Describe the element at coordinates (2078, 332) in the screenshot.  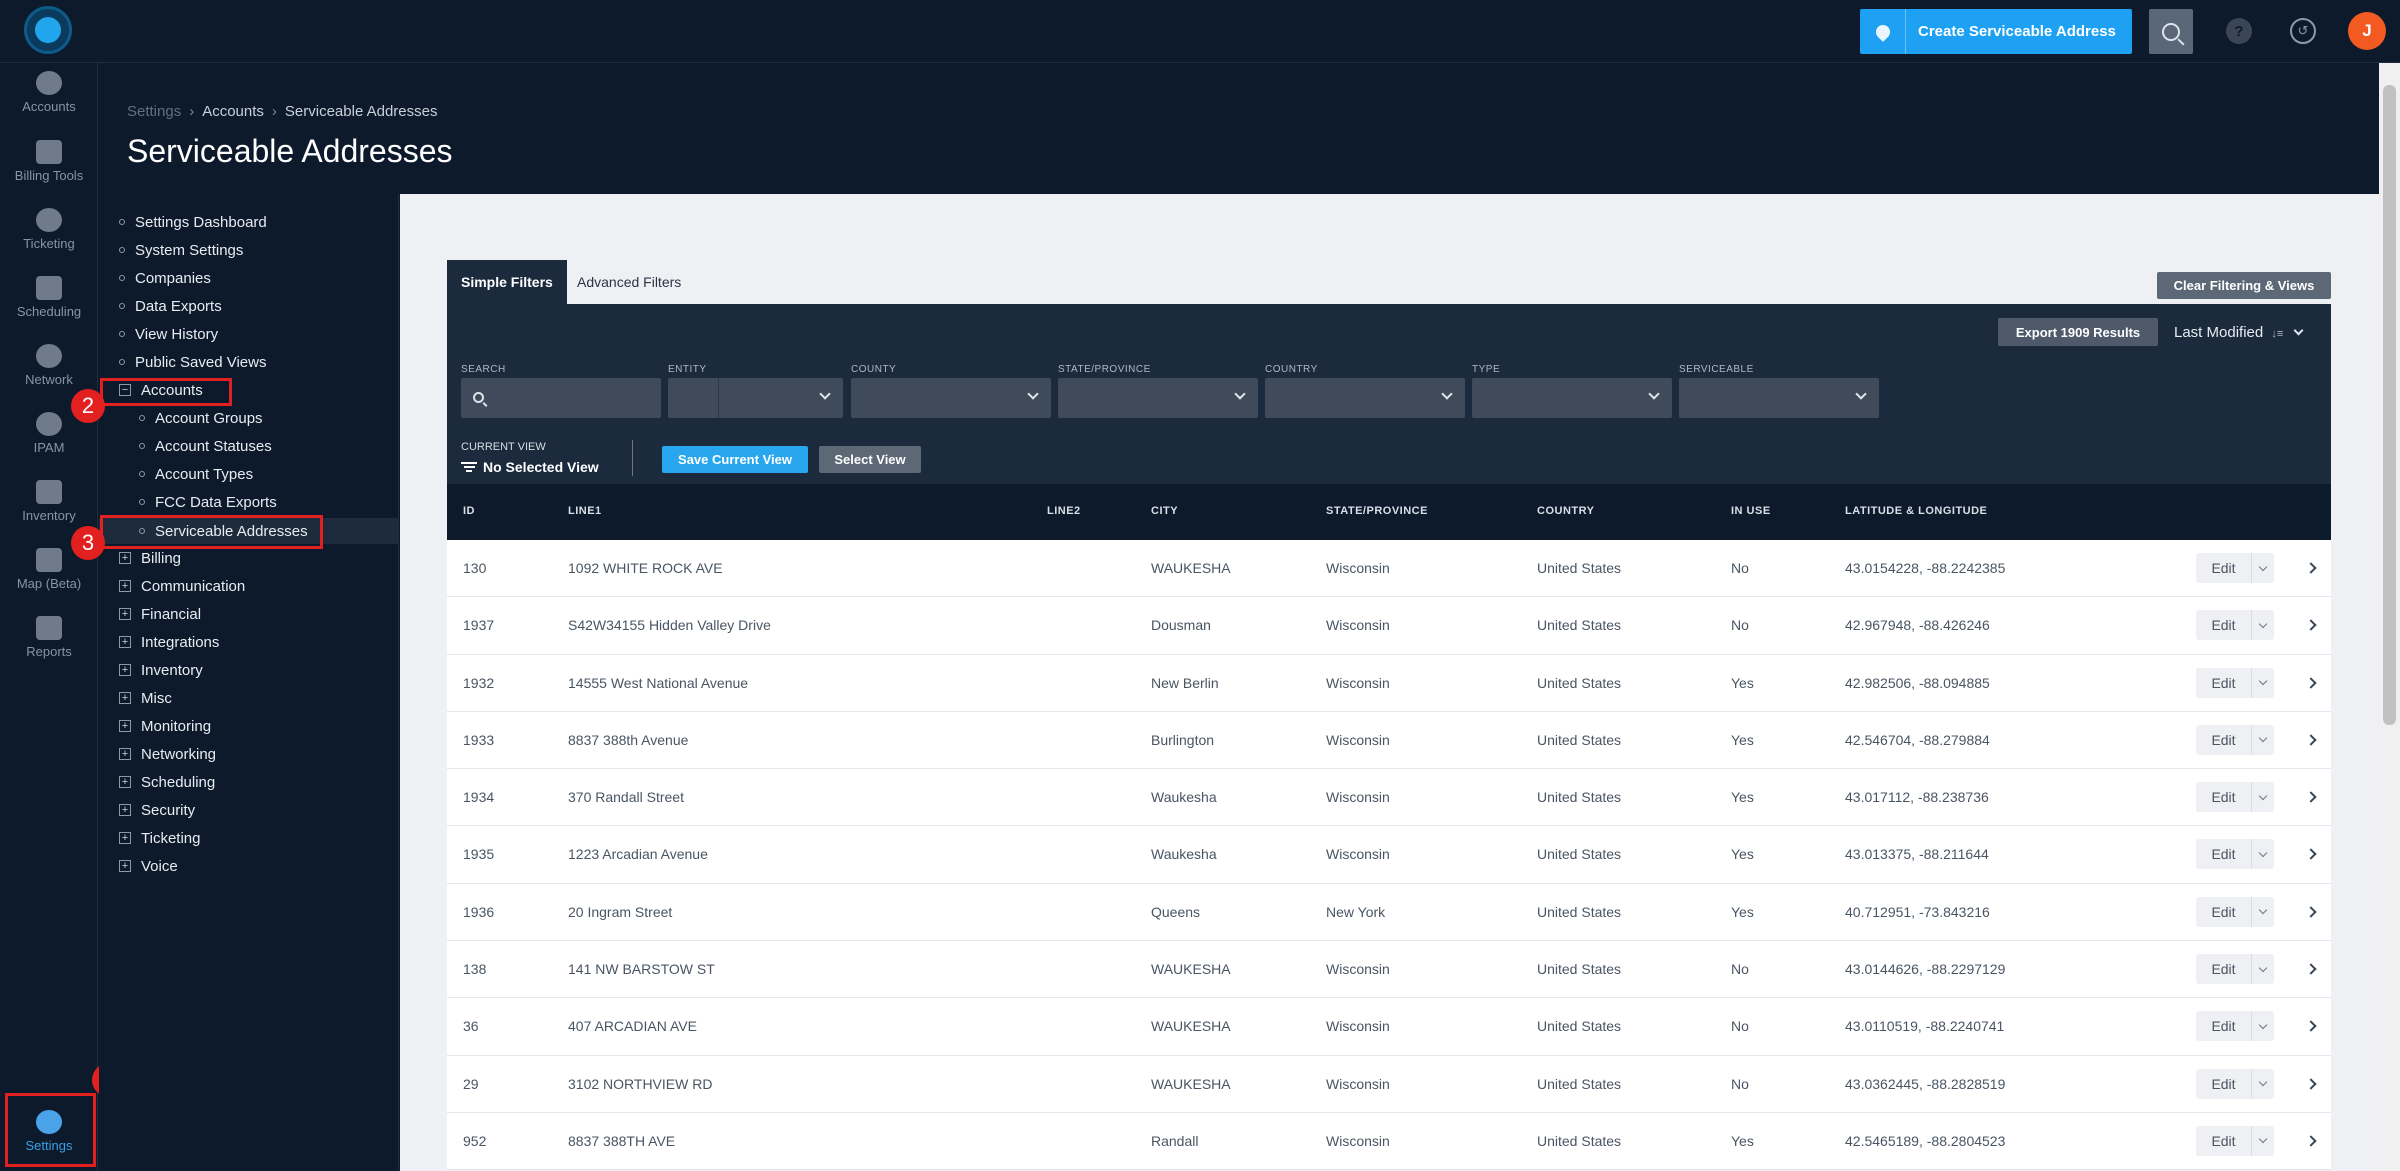
I see `export-results-button: Export 1909 Results` at that location.